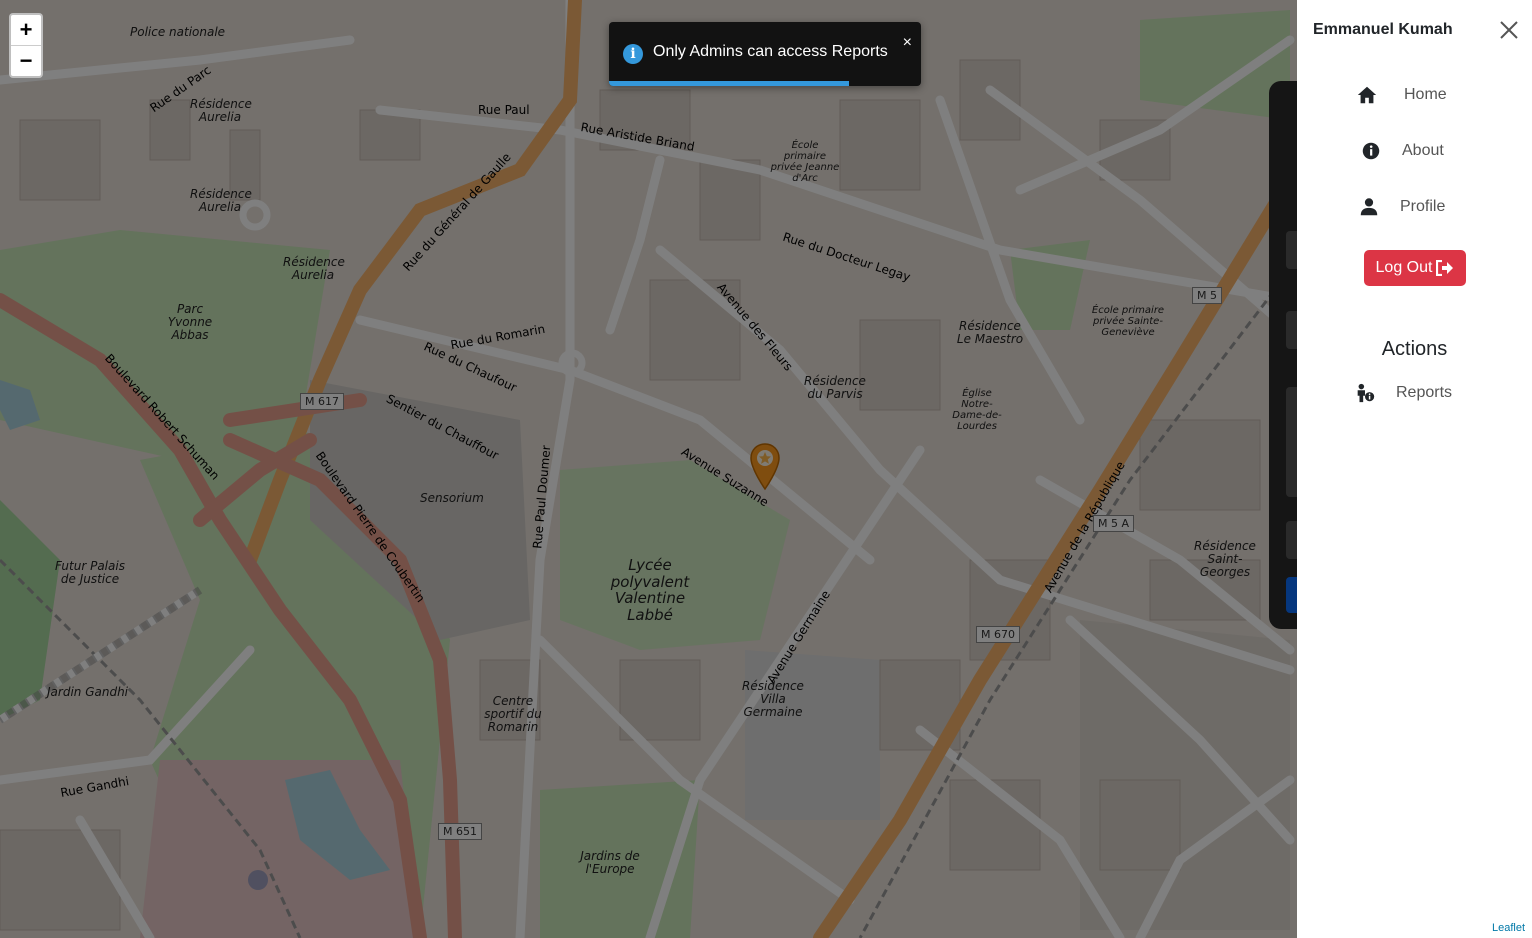 This screenshot has height=938, width=1532. What do you see at coordinates (1367, 95) in the screenshot?
I see `home-icon` at bounding box center [1367, 95].